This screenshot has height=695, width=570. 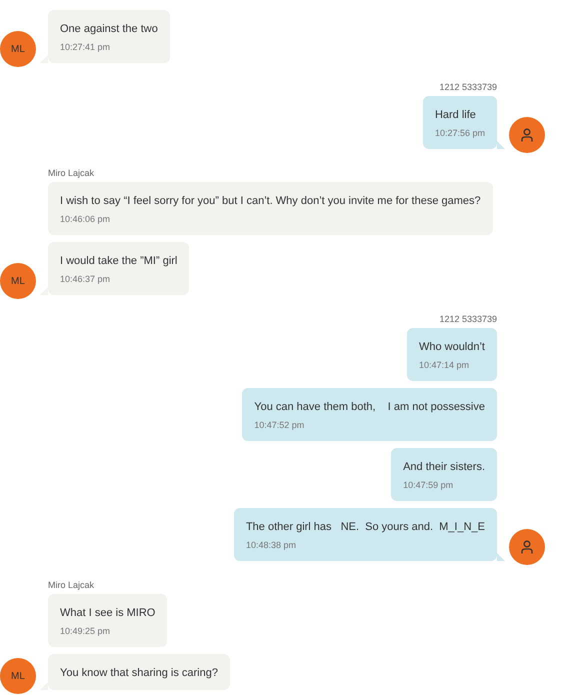 I want to click on message-text: And their sisters., so click(x=444, y=467).